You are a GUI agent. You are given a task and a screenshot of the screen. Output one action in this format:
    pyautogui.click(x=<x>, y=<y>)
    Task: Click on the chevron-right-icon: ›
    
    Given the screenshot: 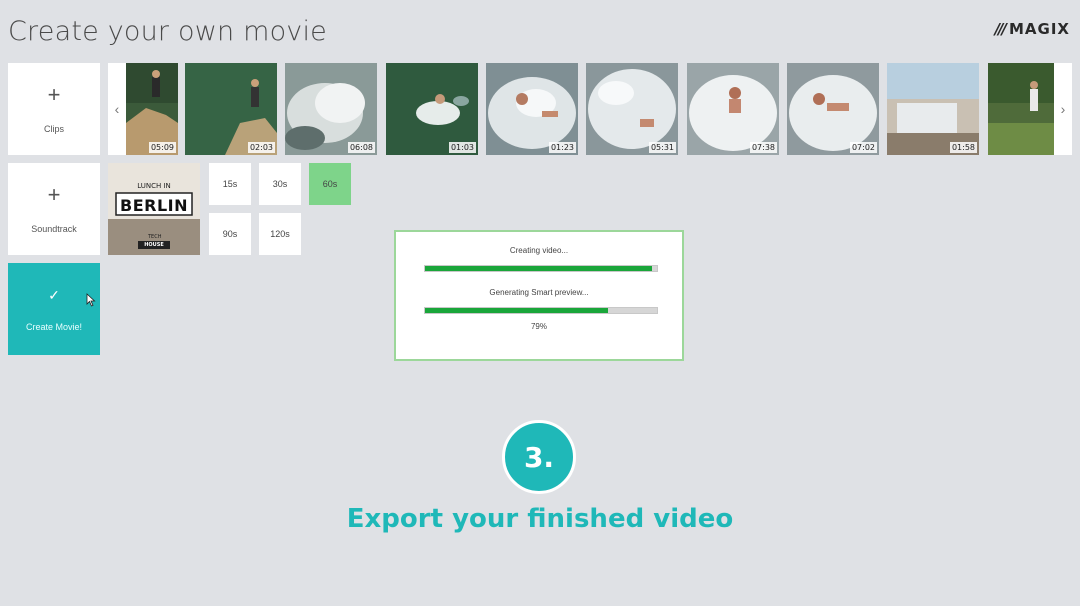 What is the action you would take?
    pyautogui.click(x=1063, y=109)
    